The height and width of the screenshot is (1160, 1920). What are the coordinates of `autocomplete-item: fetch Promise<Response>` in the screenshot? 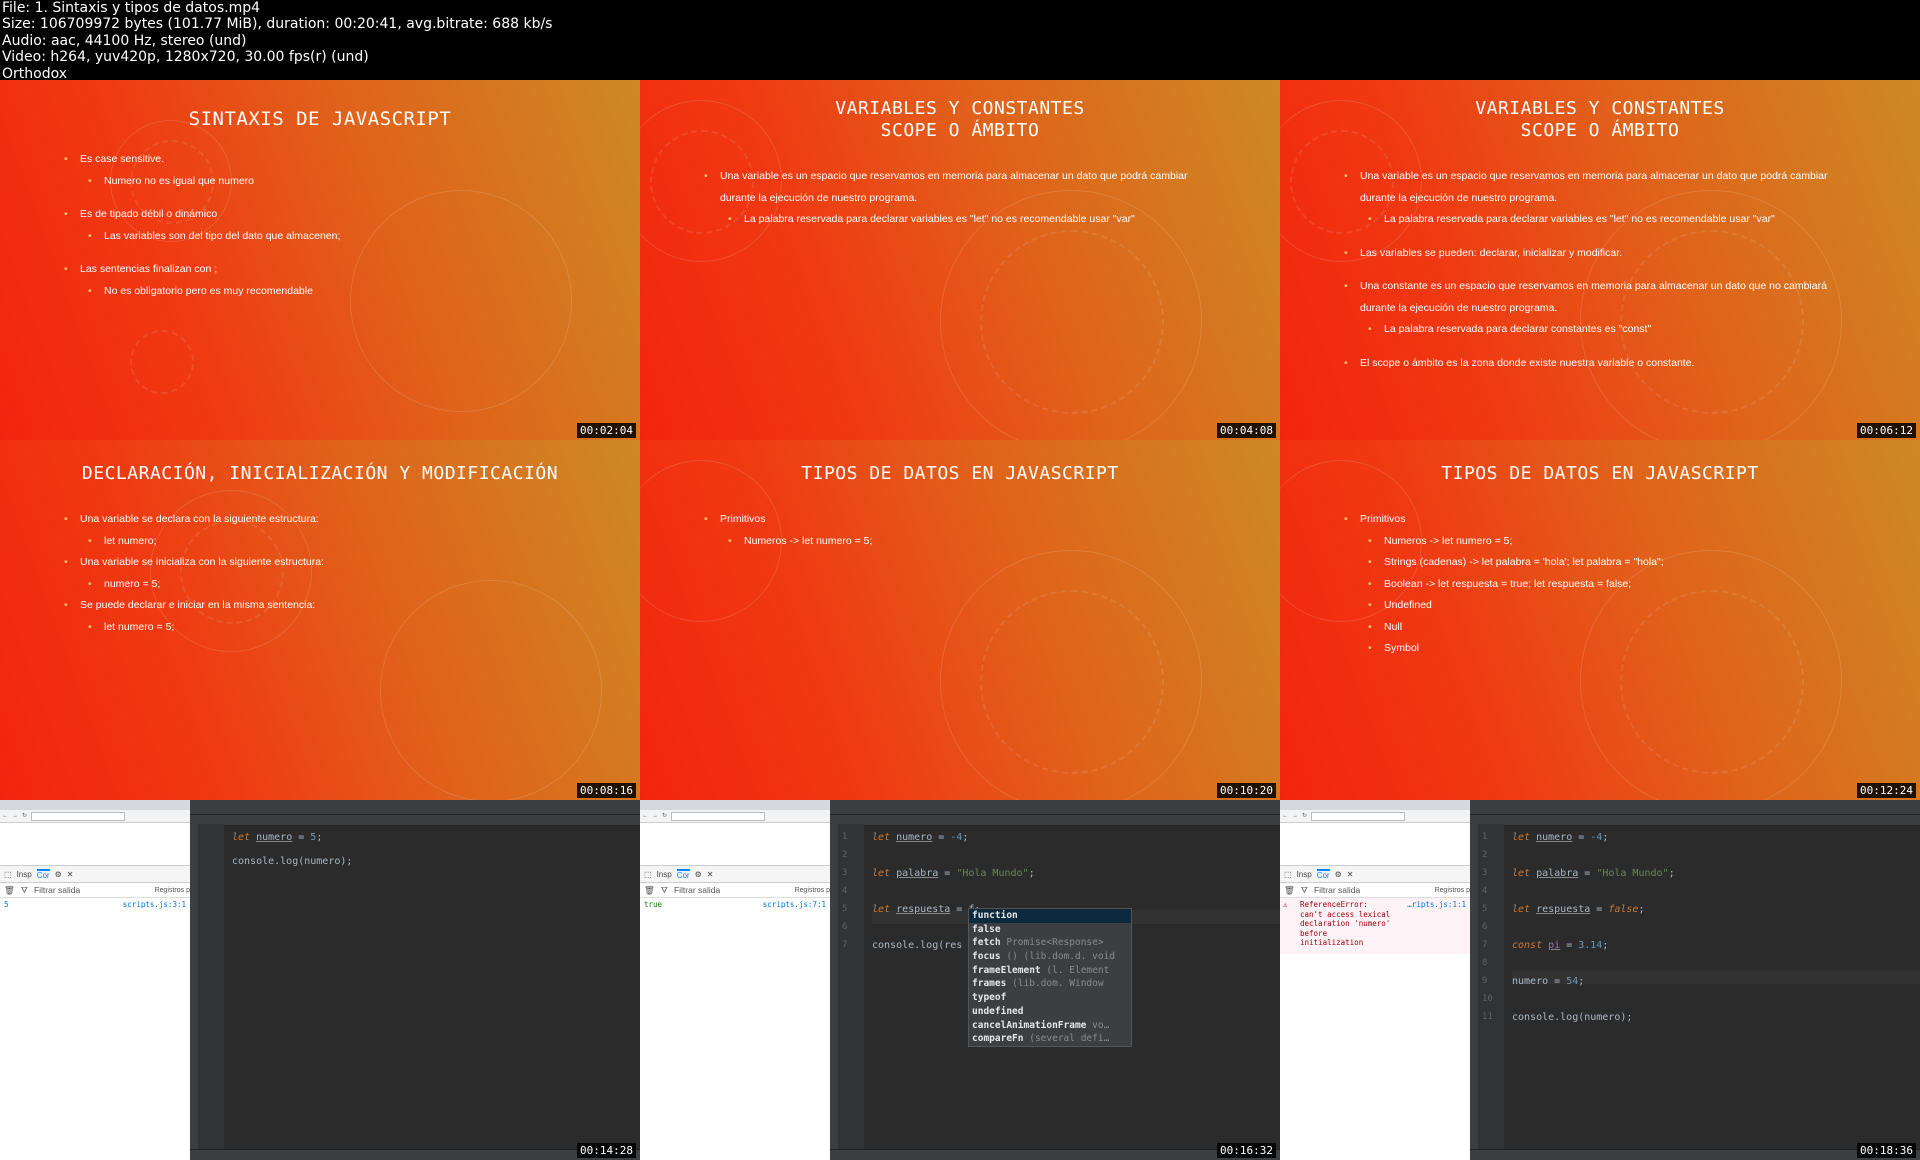 It's located at (1050, 943).